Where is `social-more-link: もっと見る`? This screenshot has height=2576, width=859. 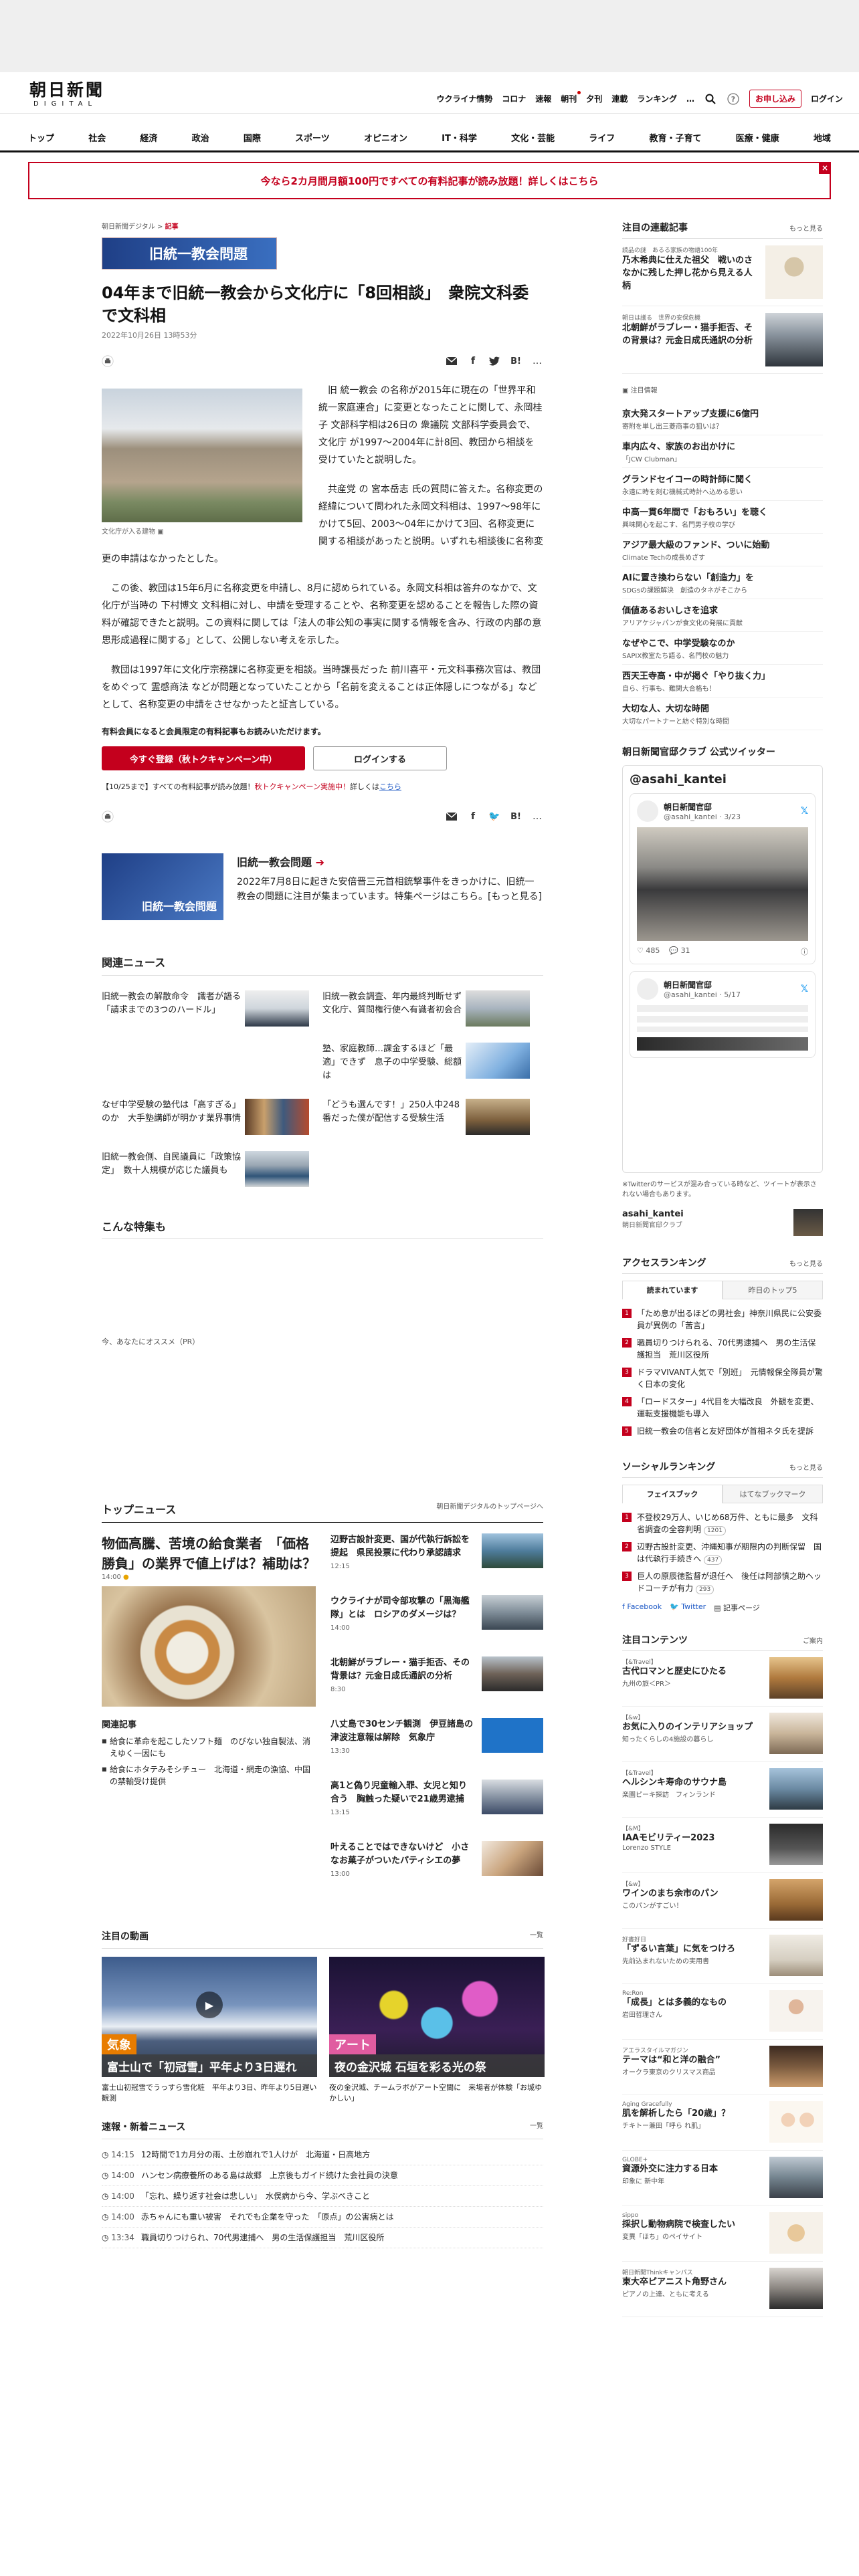
social-more-link: もっと見る is located at coordinates (806, 1467).